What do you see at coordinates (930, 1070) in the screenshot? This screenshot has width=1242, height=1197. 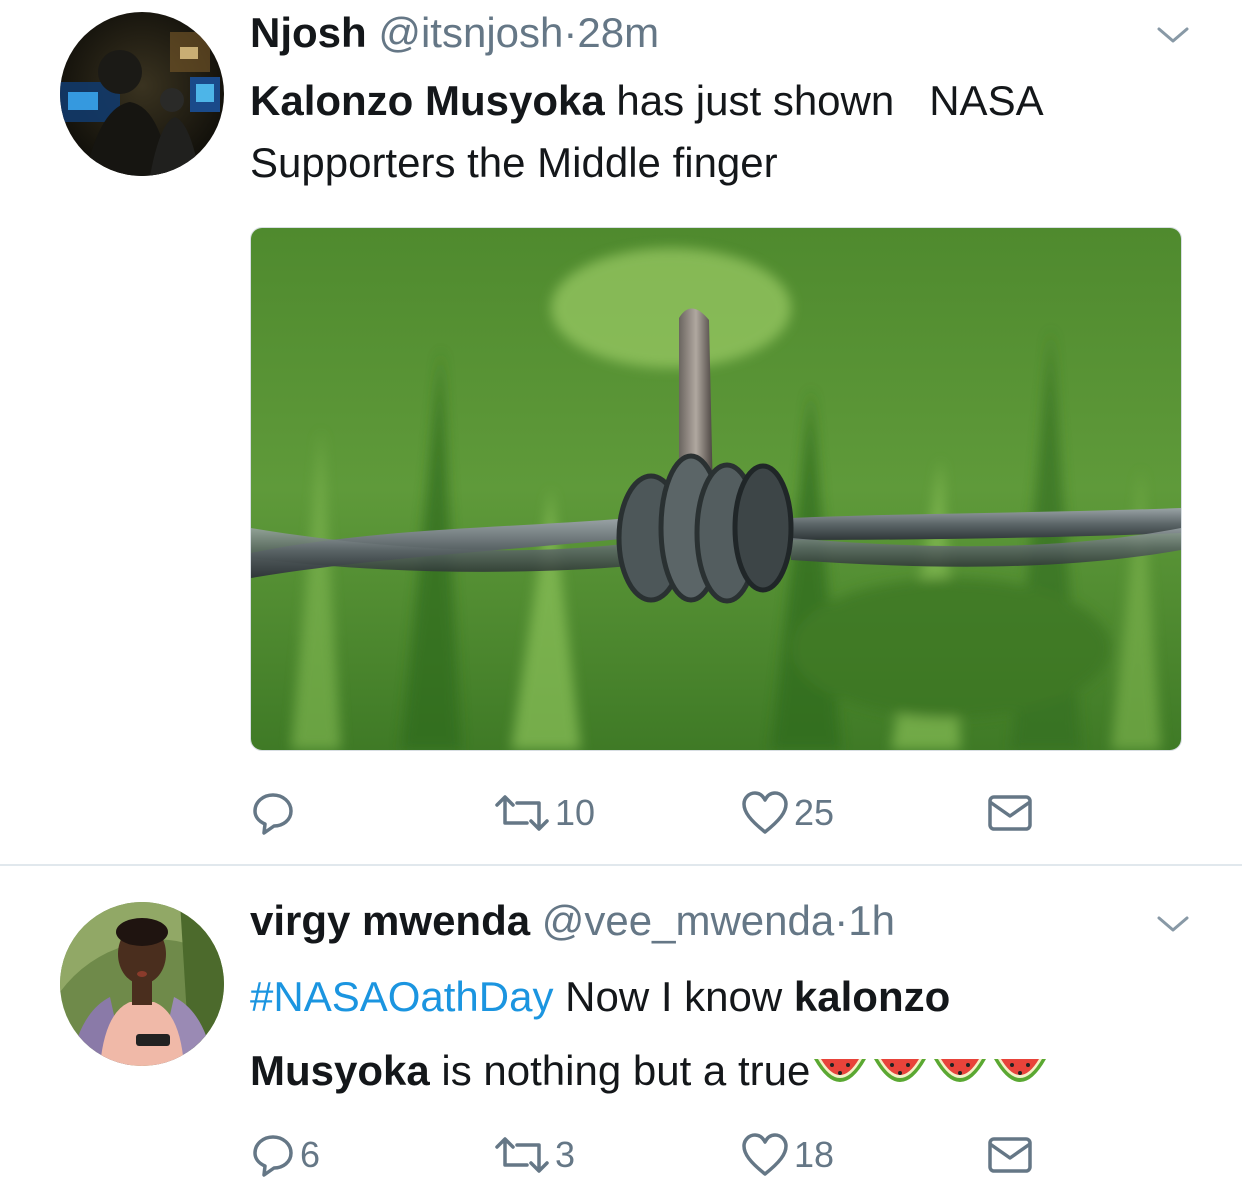 I see `watermelon-emoji-group: 🍉🍉🍉🍉` at bounding box center [930, 1070].